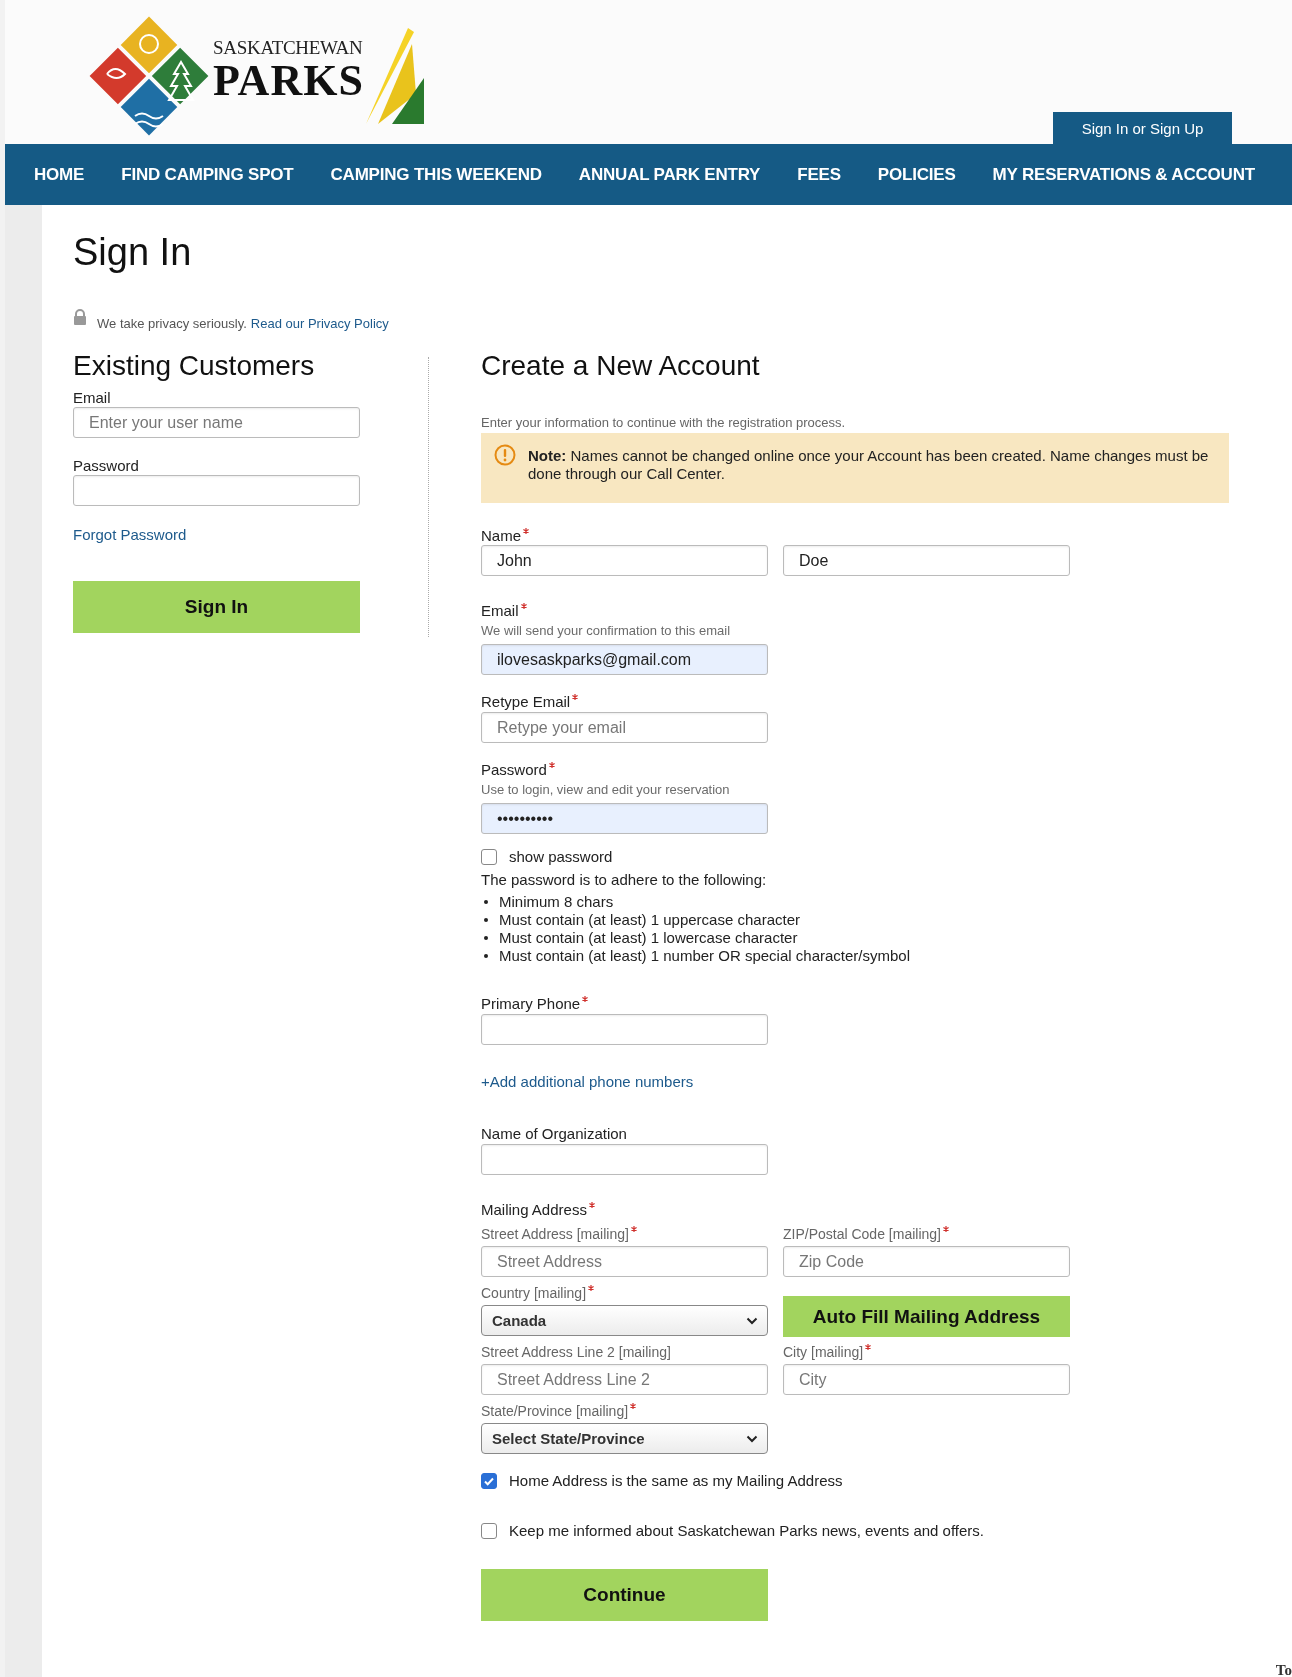 This screenshot has width=1292, height=1677. I want to click on nav-link: ANNUAL PARK ENTRY, so click(669, 174).